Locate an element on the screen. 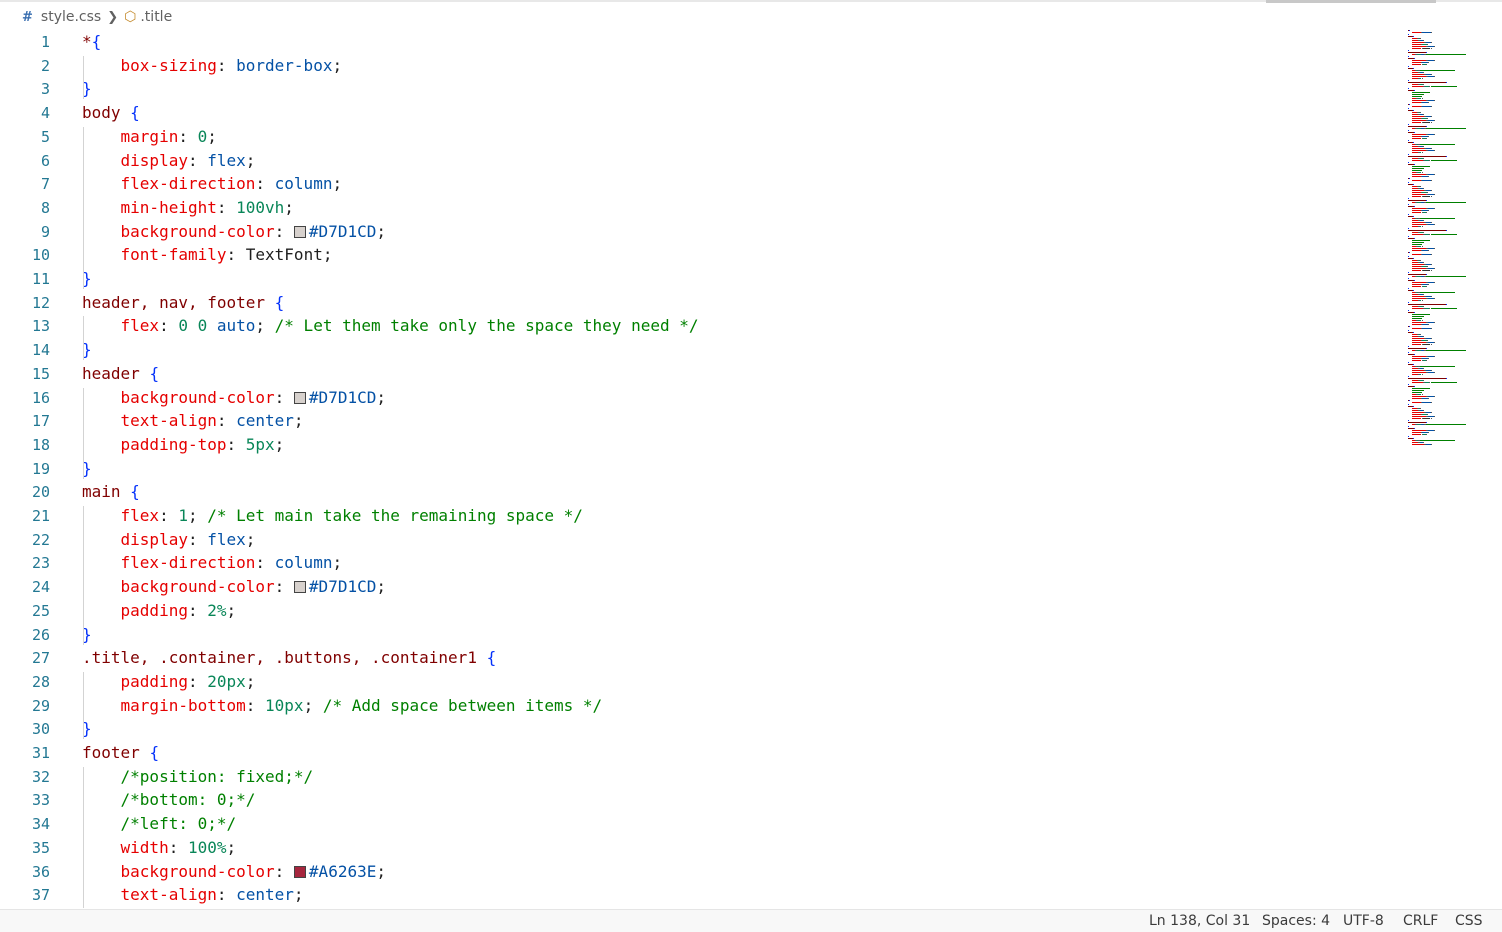  color-value: #D7D1CD is located at coordinates (342, 231).